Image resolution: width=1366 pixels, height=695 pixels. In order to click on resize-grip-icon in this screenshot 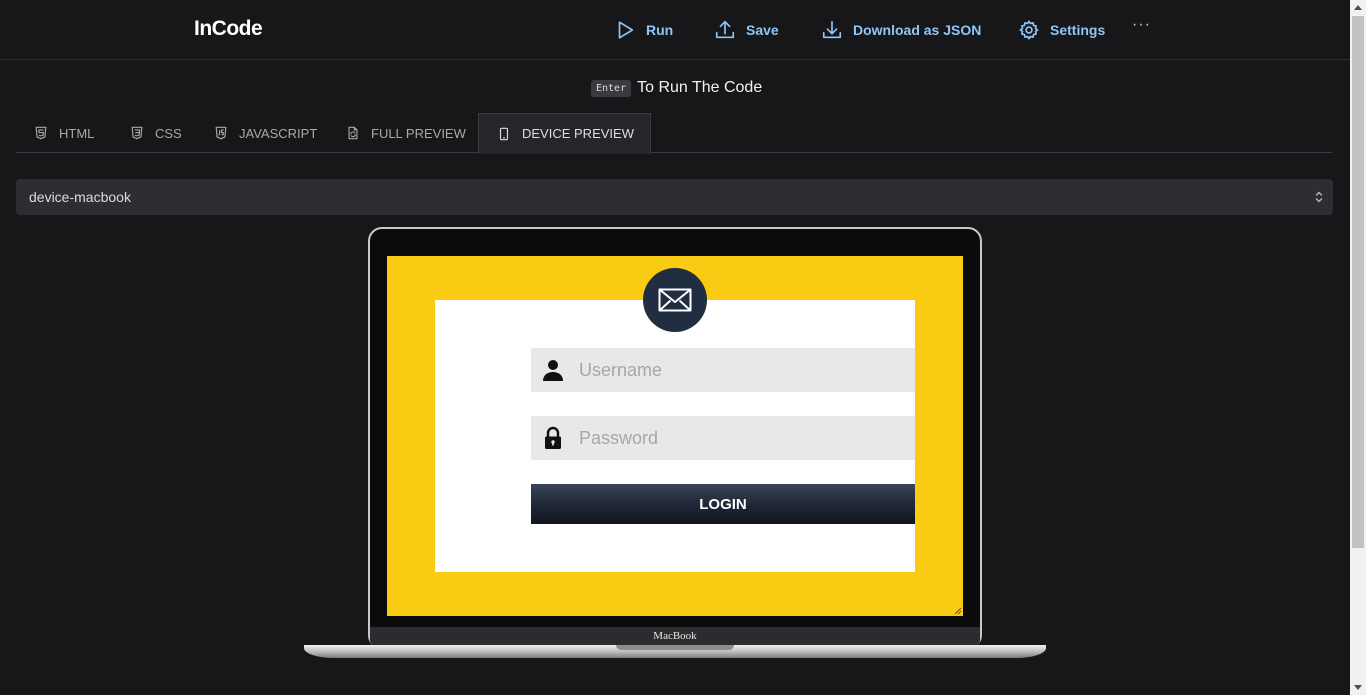, I will do `click(958, 611)`.